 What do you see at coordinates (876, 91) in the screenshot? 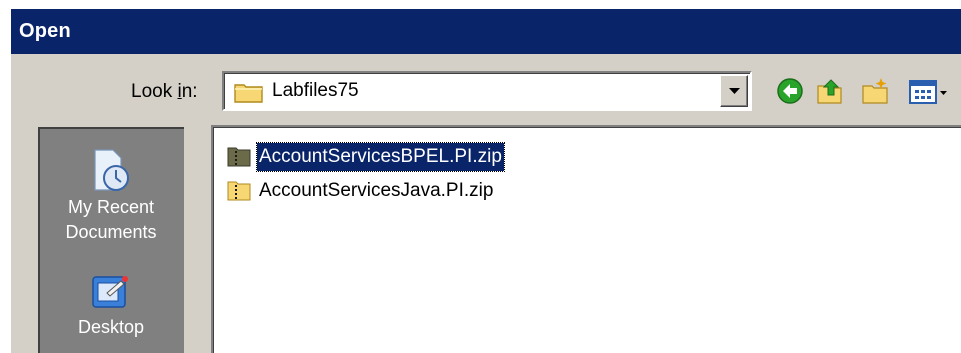
I see `new-folder-icon` at bounding box center [876, 91].